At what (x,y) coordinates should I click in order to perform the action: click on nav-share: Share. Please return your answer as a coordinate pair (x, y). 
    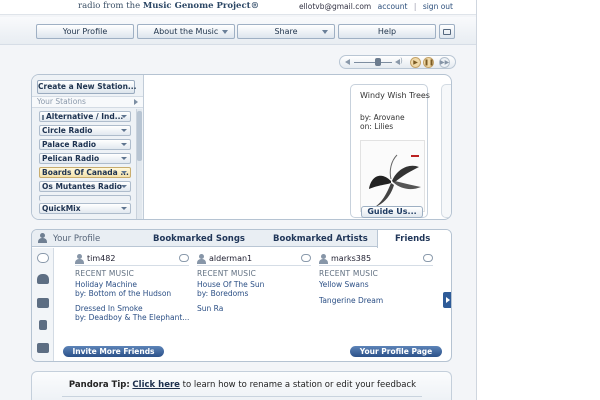
    Looking at the image, I should click on (286, 31).